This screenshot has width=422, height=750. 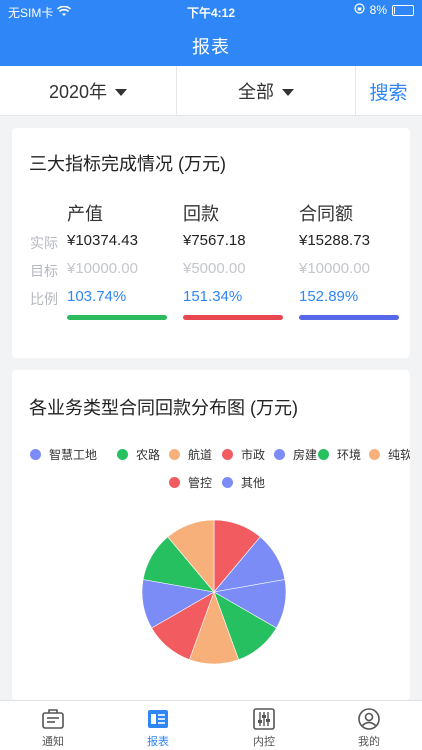 What do you see at coordinates (44, 243) in the screenshot?
I see `row-label-actual: 实际` at bounding box center [44, 243].